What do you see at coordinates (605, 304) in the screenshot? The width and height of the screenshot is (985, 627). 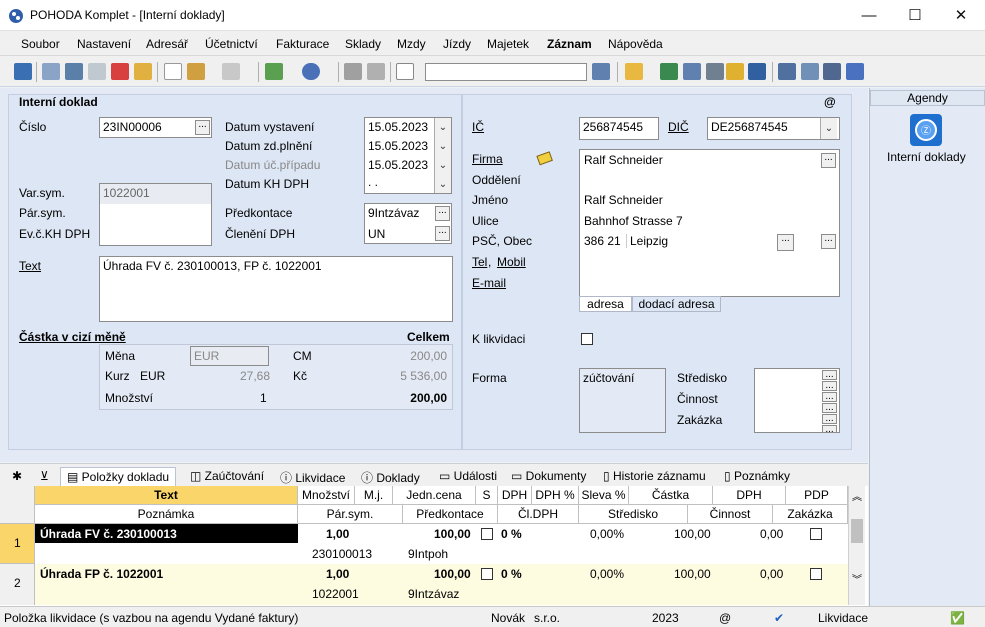 I see `tab-adresa: adresa` at bounding box center [605, 304].